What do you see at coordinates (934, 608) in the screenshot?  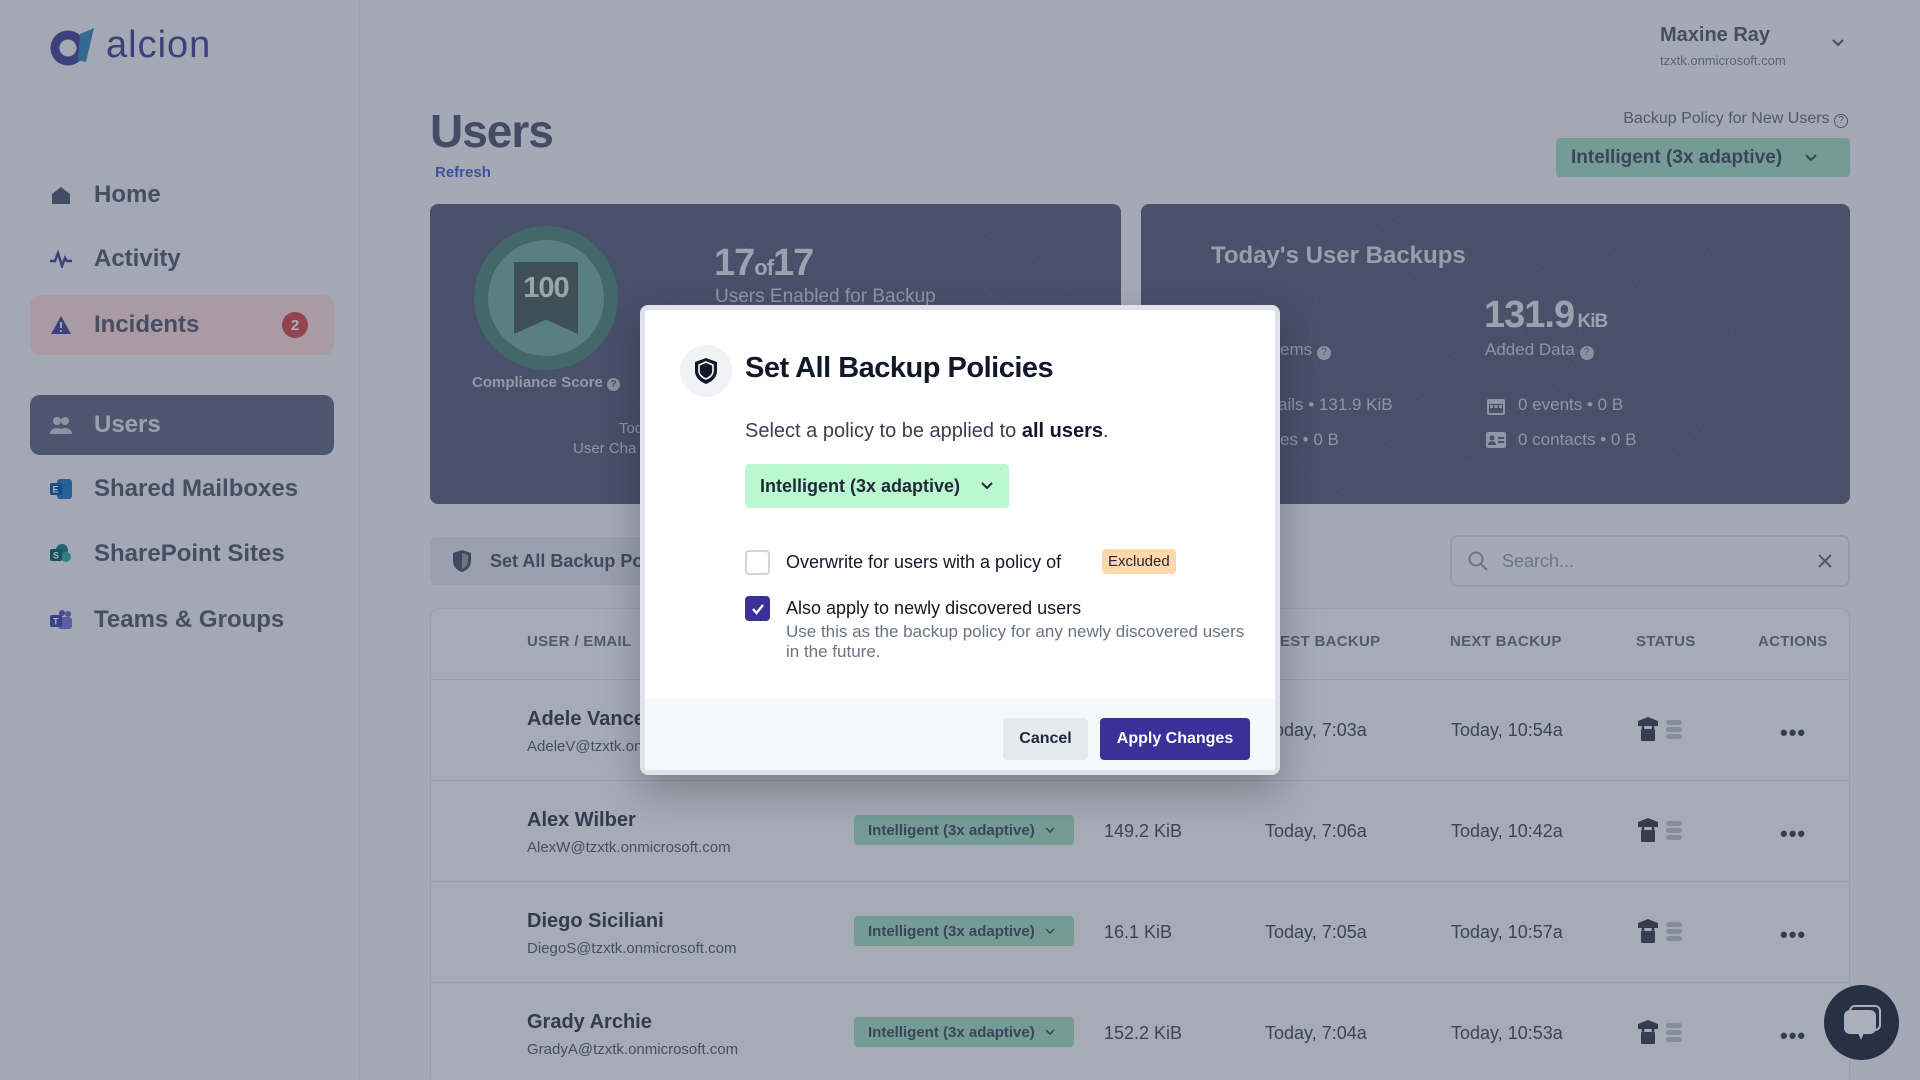 I see `apply-new-users-label: Also apply to newly discovered users` at bounding box center [934, 608].